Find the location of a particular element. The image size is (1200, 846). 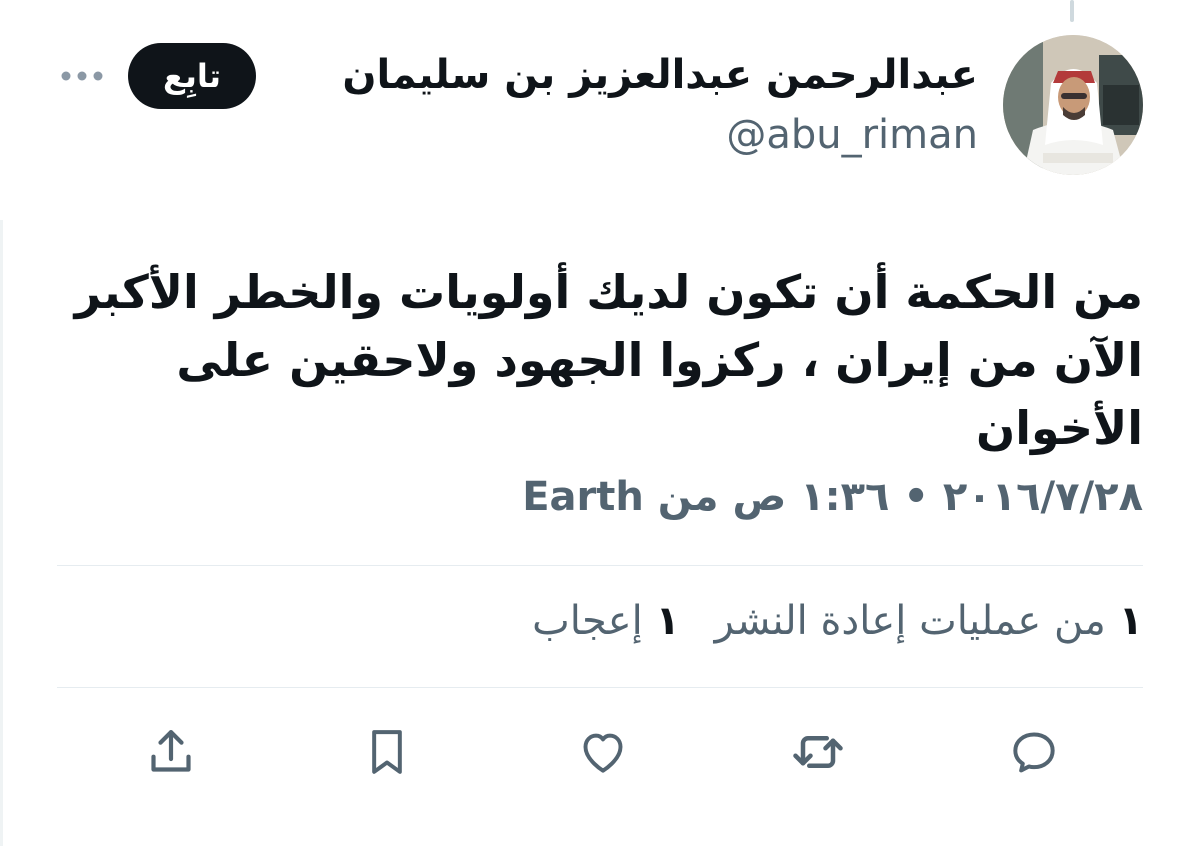

heart-icon is located at coordinates (603, 753).